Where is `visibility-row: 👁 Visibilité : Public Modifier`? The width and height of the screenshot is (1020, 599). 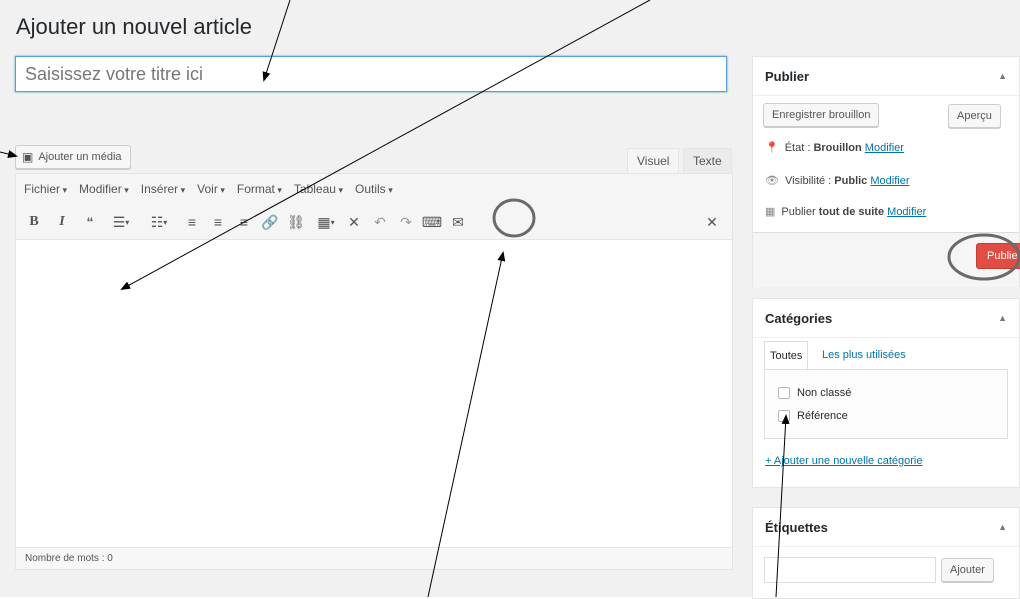
visibility-row: 👁 Visibilité : Public Modifier is located at coordinates (837, 181).